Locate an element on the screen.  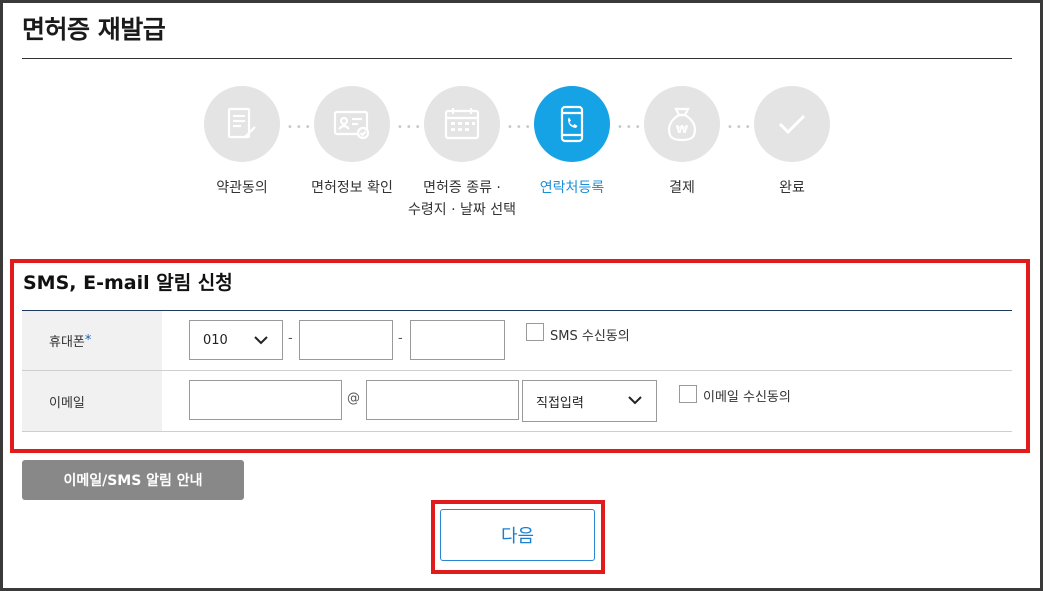
phone-last-input is located at coordinates (457, 340).